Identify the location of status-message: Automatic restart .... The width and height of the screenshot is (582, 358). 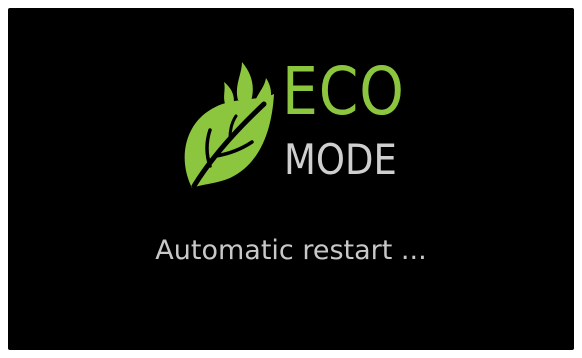
(291, 250).